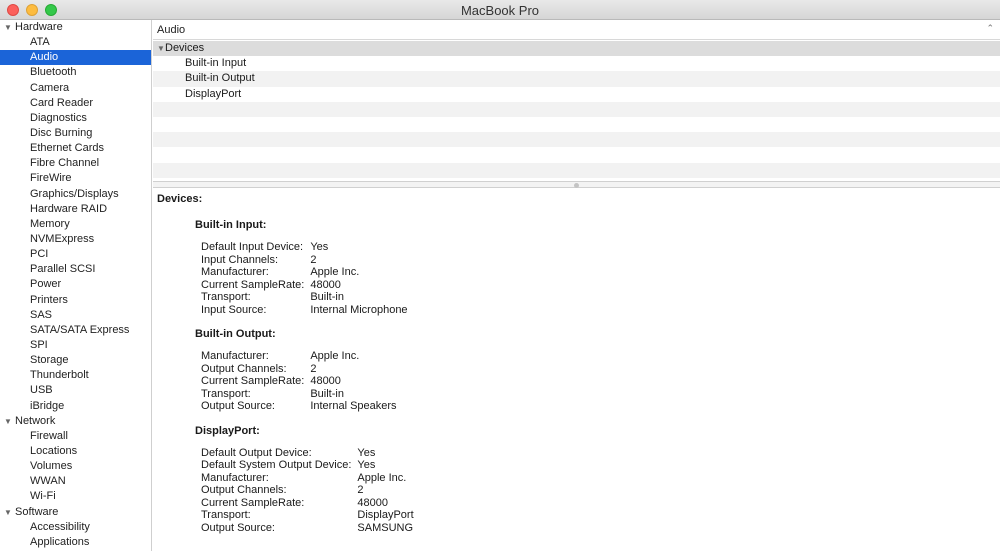 Image resolution: width=1000 pixels, height=551 pixels. What do you see at coordinates (75, 360) in the screenshot?
I see `sidebar-item-storage: Storage` at bounding box center [75, 360].